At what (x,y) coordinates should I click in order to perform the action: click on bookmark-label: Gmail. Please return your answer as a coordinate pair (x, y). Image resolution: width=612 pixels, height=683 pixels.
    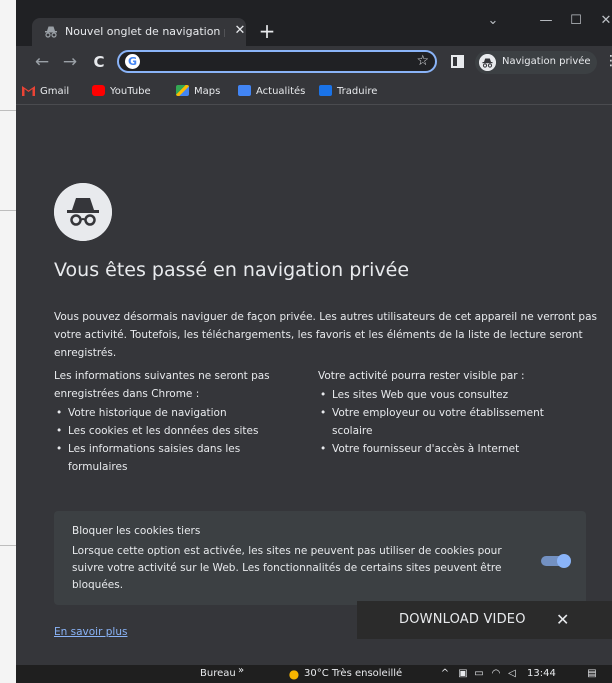
    Looking at the image, I should click on (55, 91).